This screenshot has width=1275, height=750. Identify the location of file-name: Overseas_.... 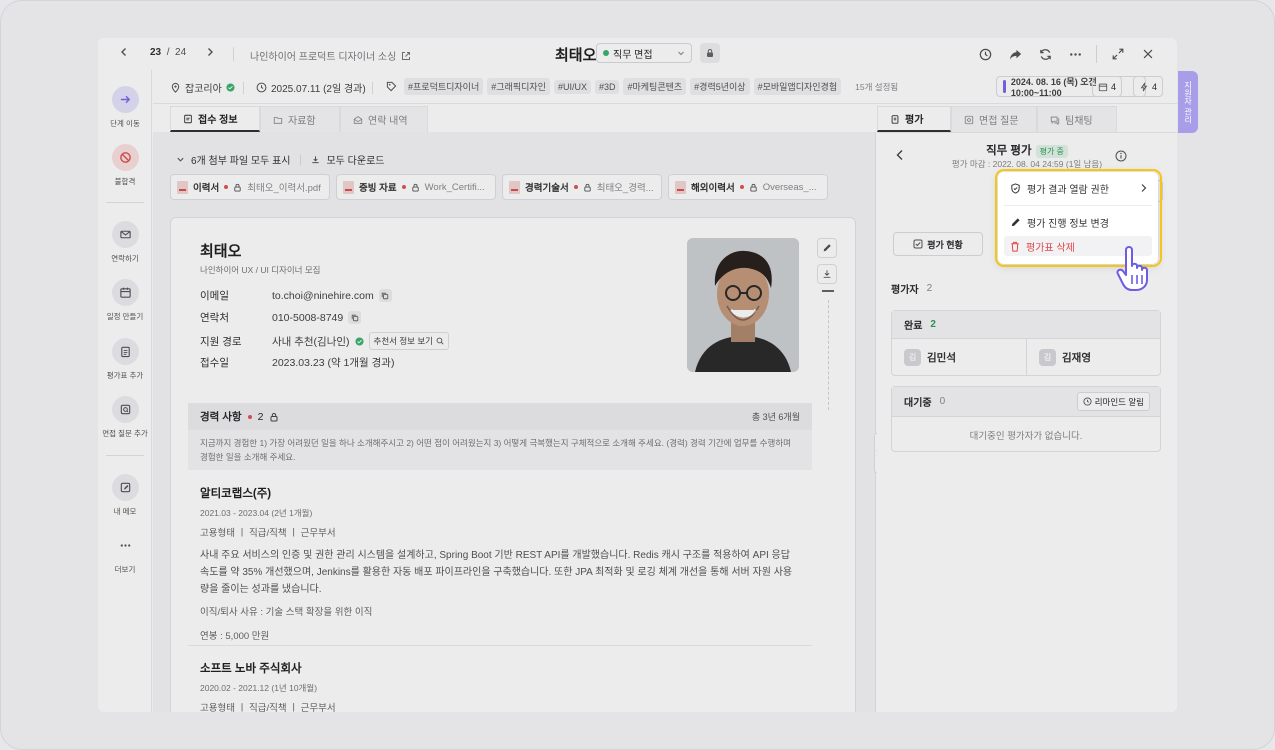
(789, 187).